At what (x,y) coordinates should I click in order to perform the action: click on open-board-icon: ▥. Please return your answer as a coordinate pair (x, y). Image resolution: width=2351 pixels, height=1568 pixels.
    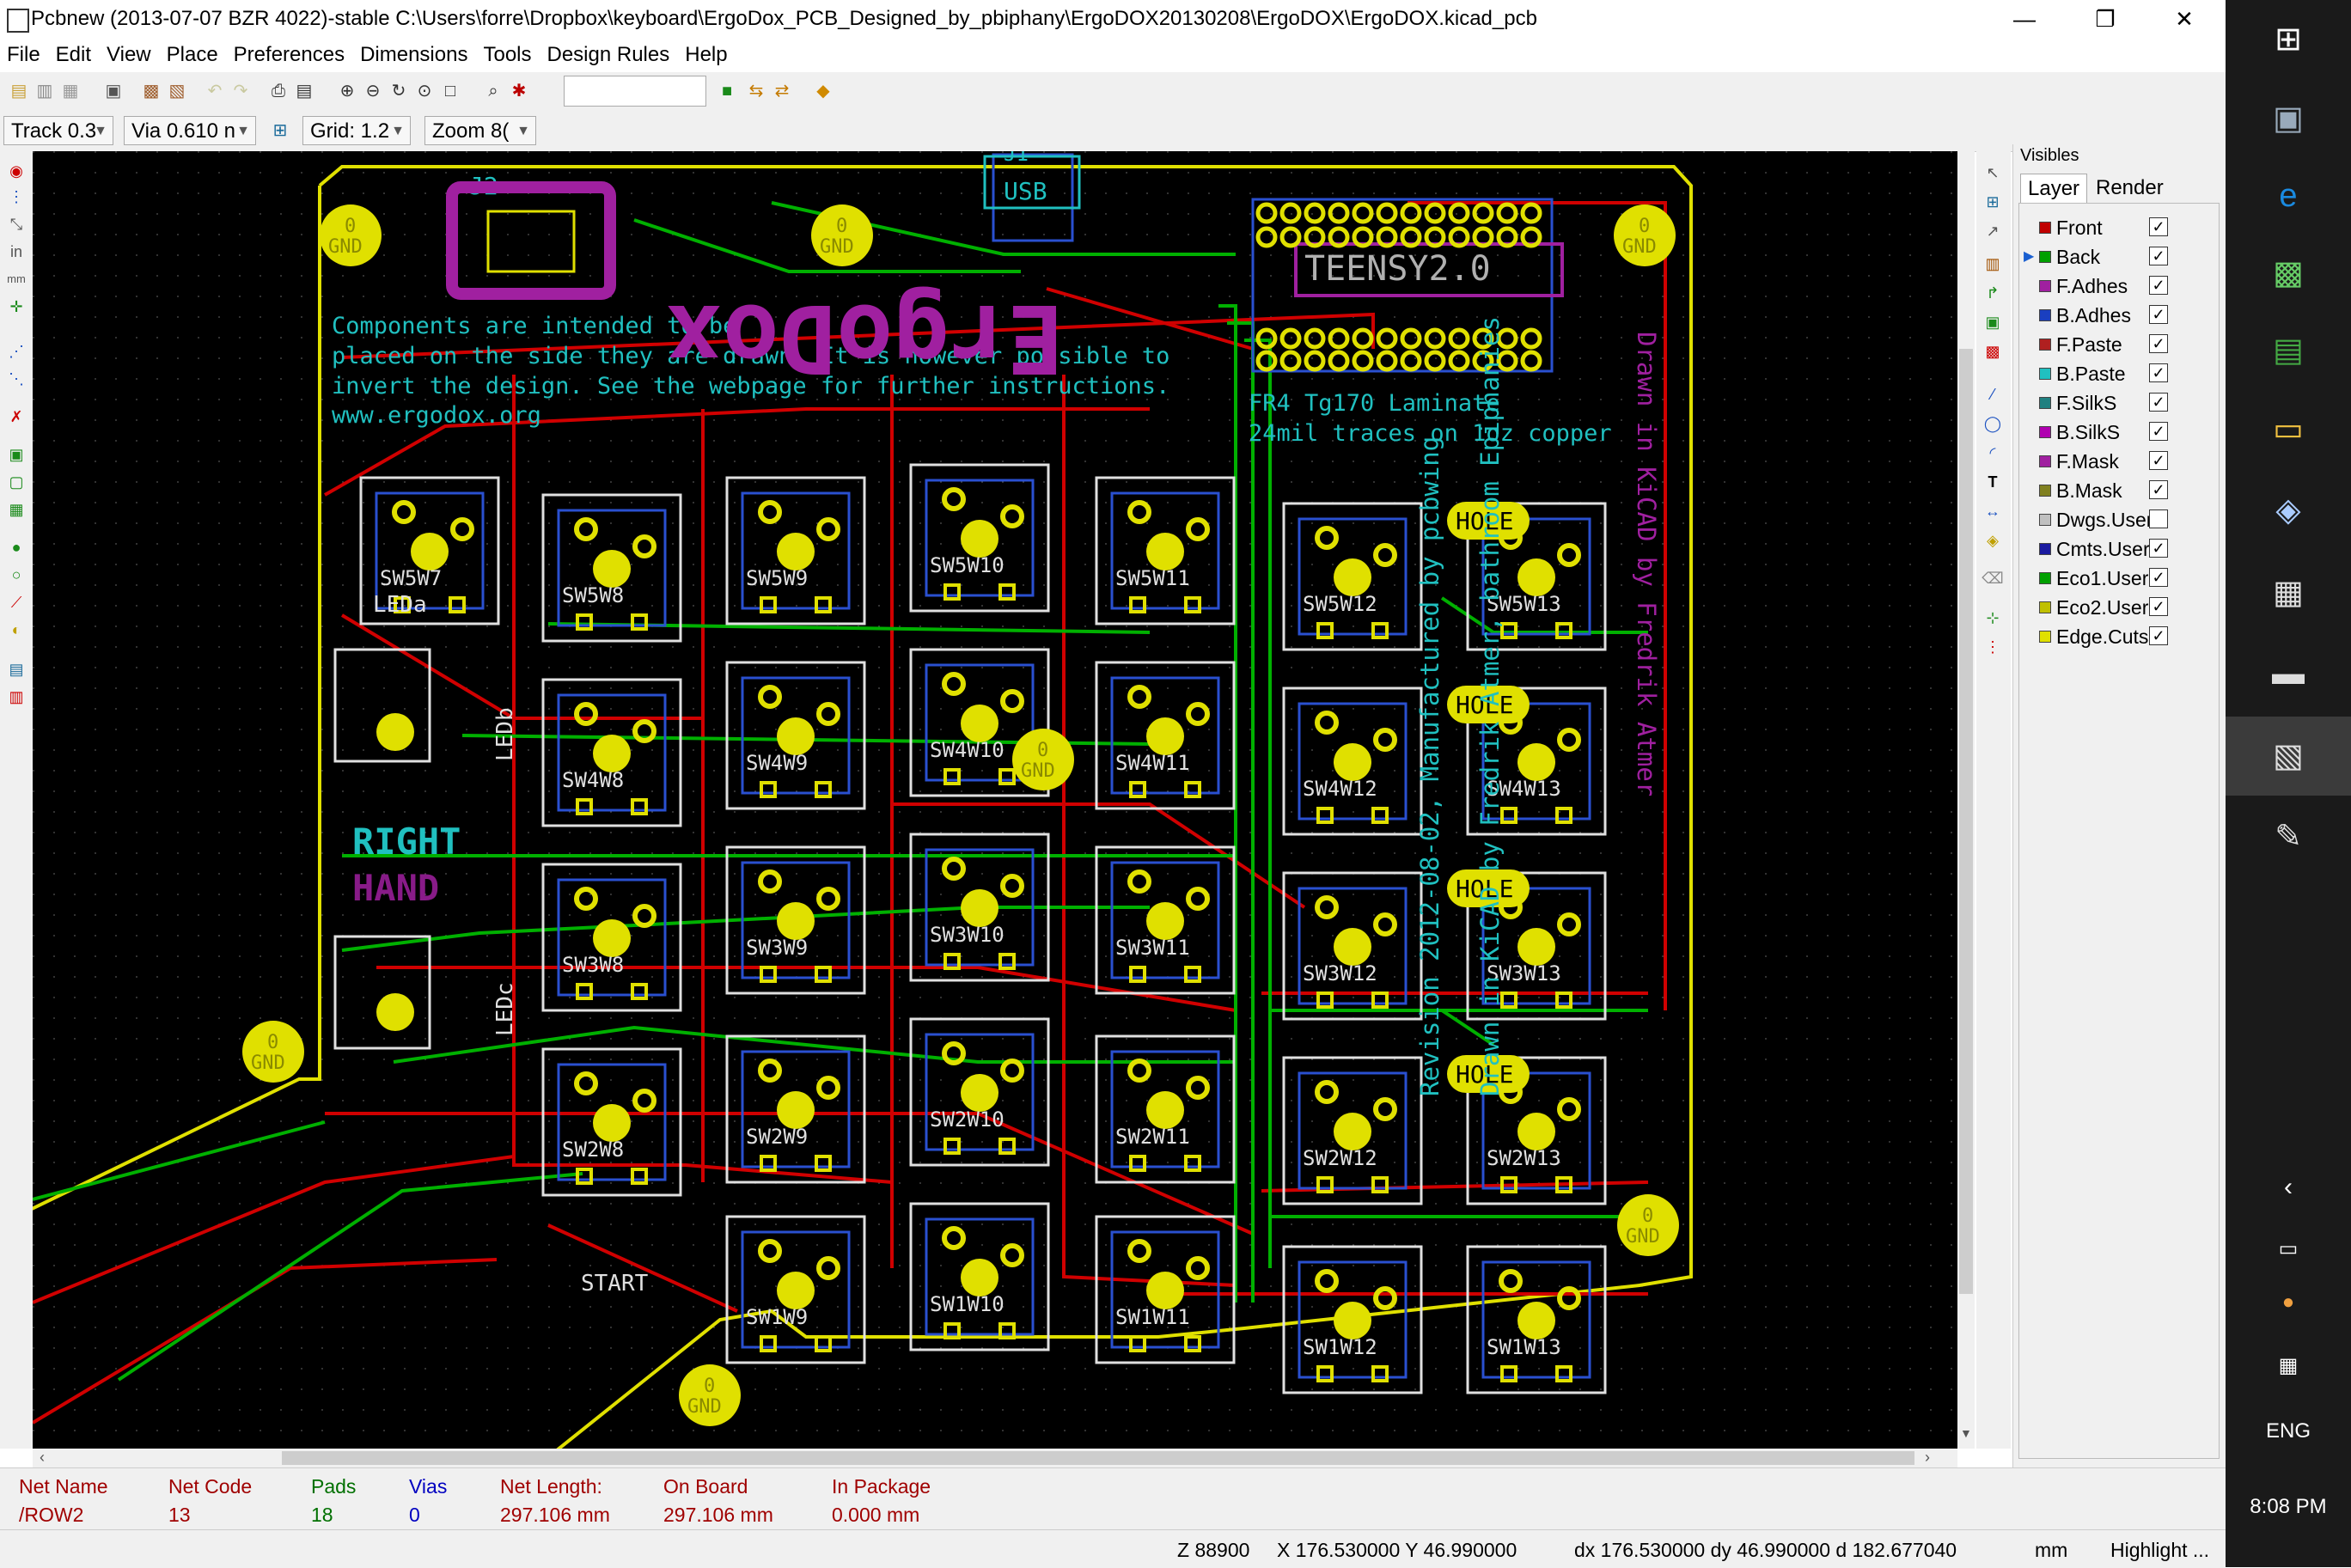
    Looking at the image, I should click on (45, 91).